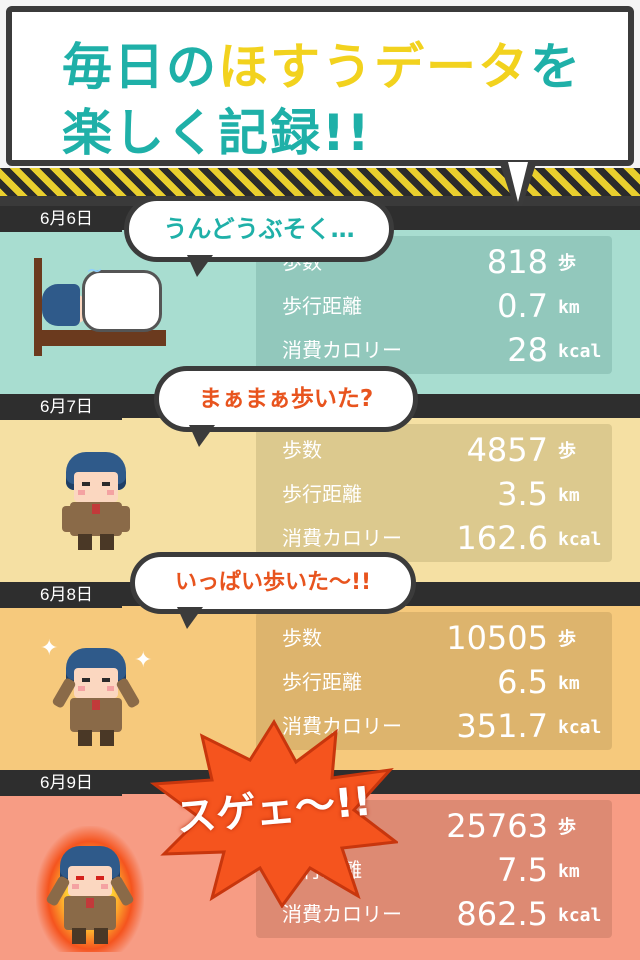 This screenshot has height=960, width=640. What do you see at coordinates (143, 660) in the screenshot?
I see `sparkle-icon: ✦` at bounding box center [143, 660].